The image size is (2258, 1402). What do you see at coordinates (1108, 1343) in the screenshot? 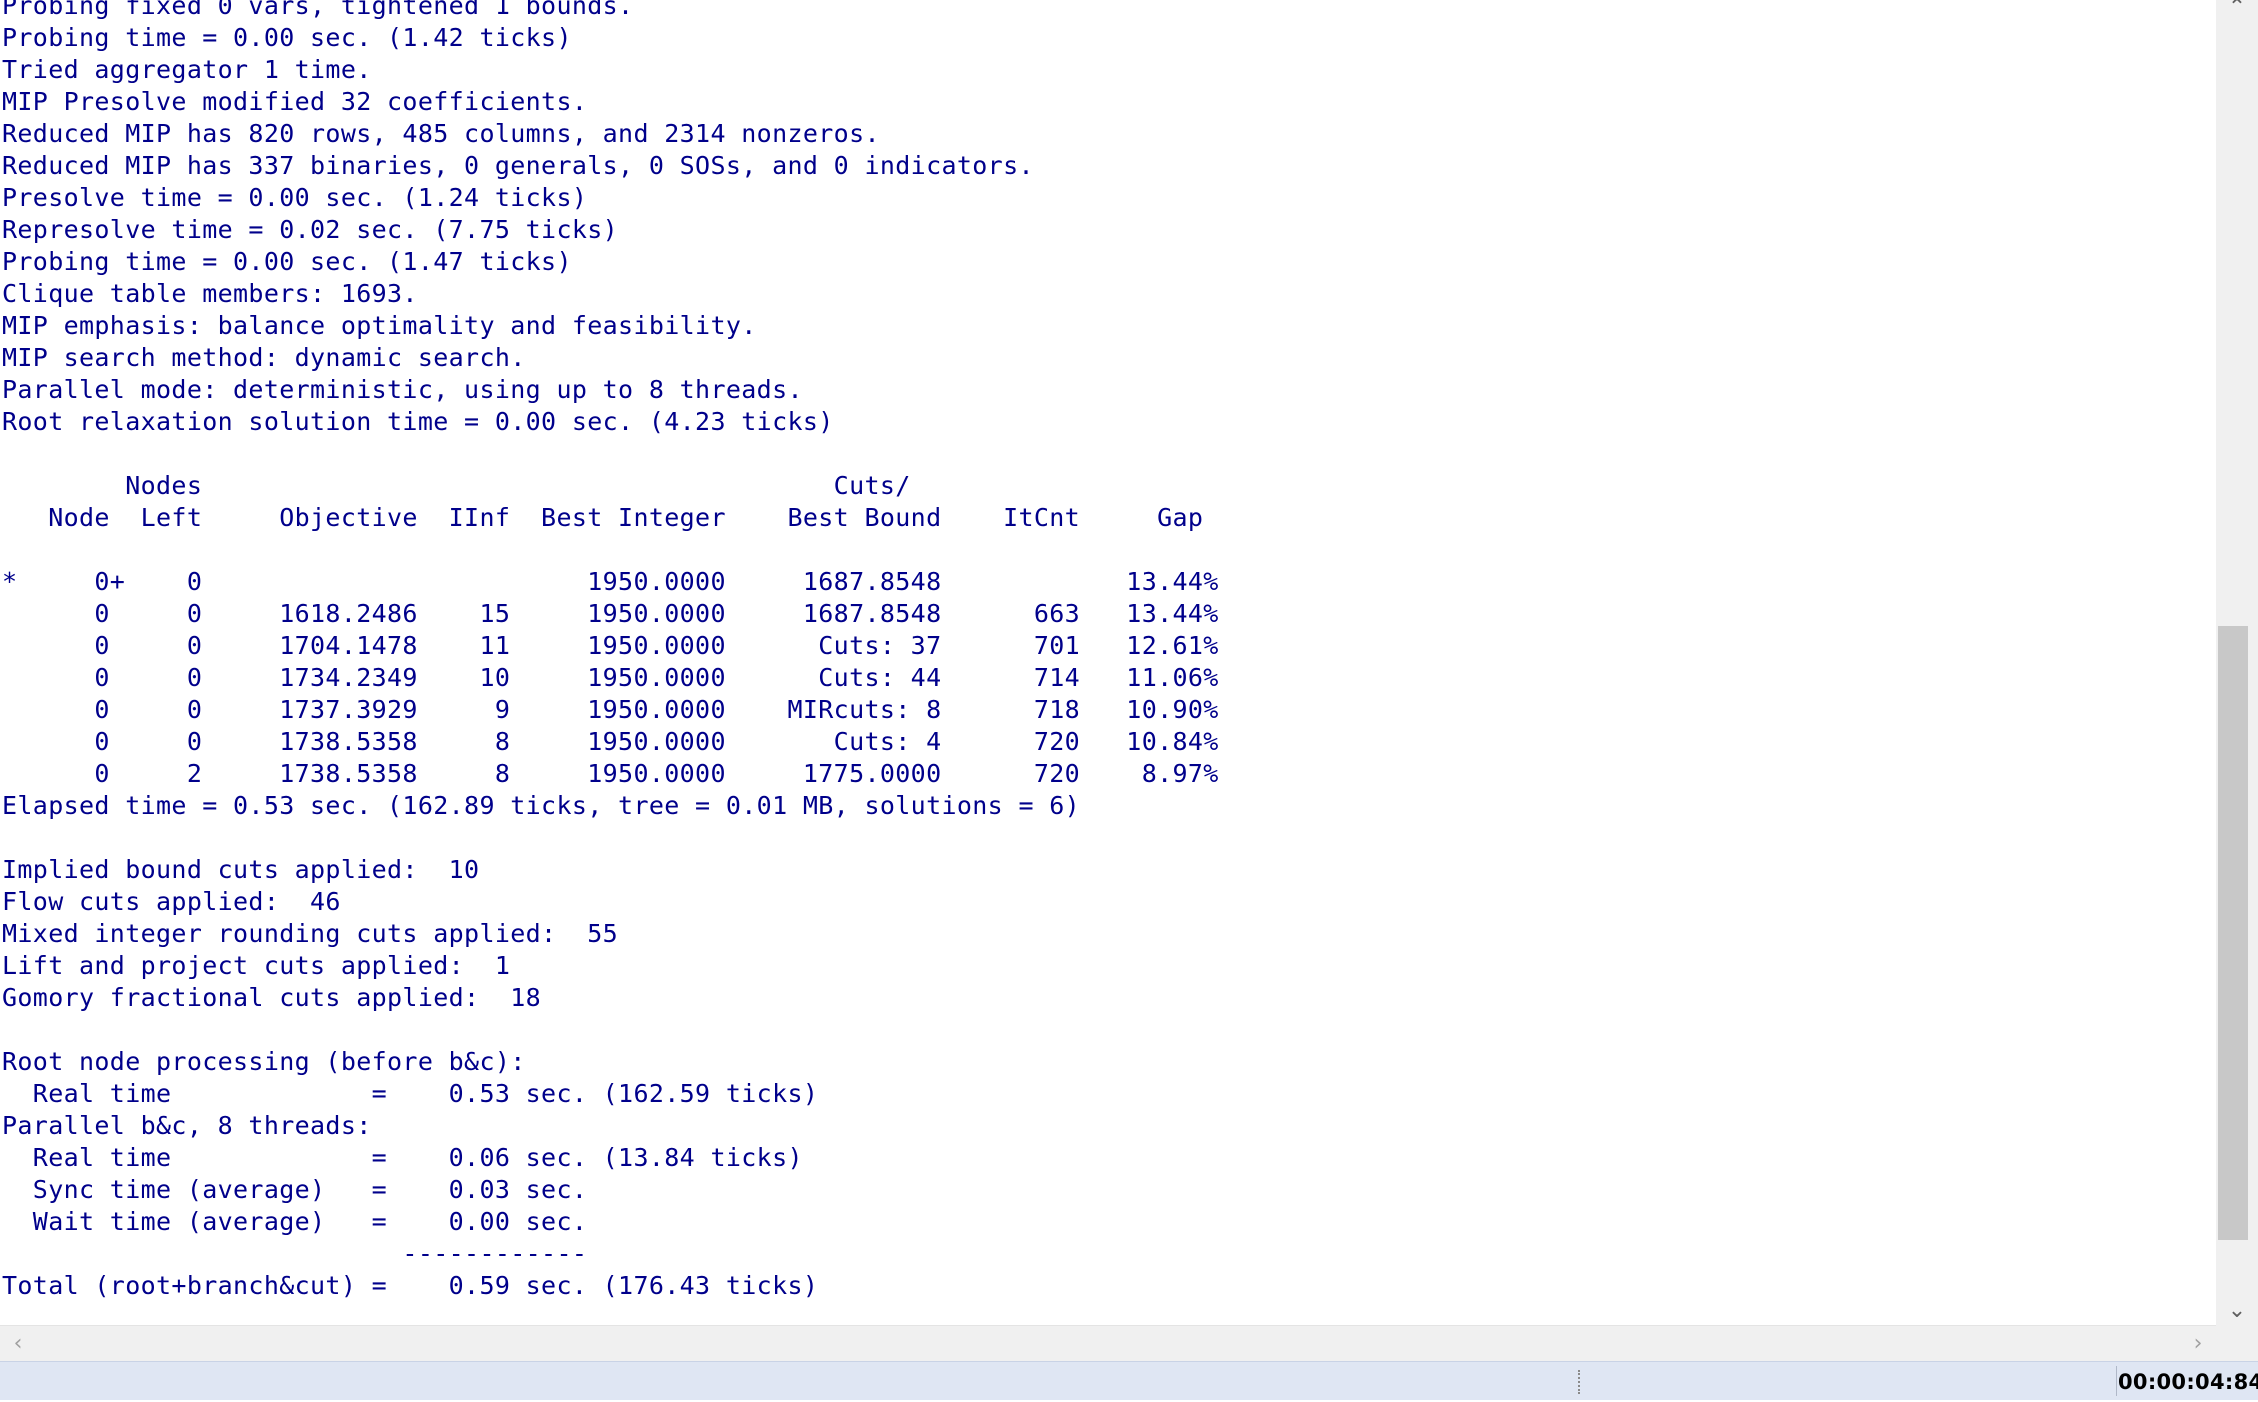
I see `horizontal-scrollbar: ‹ ›` at bounding box center [1108, 1343].